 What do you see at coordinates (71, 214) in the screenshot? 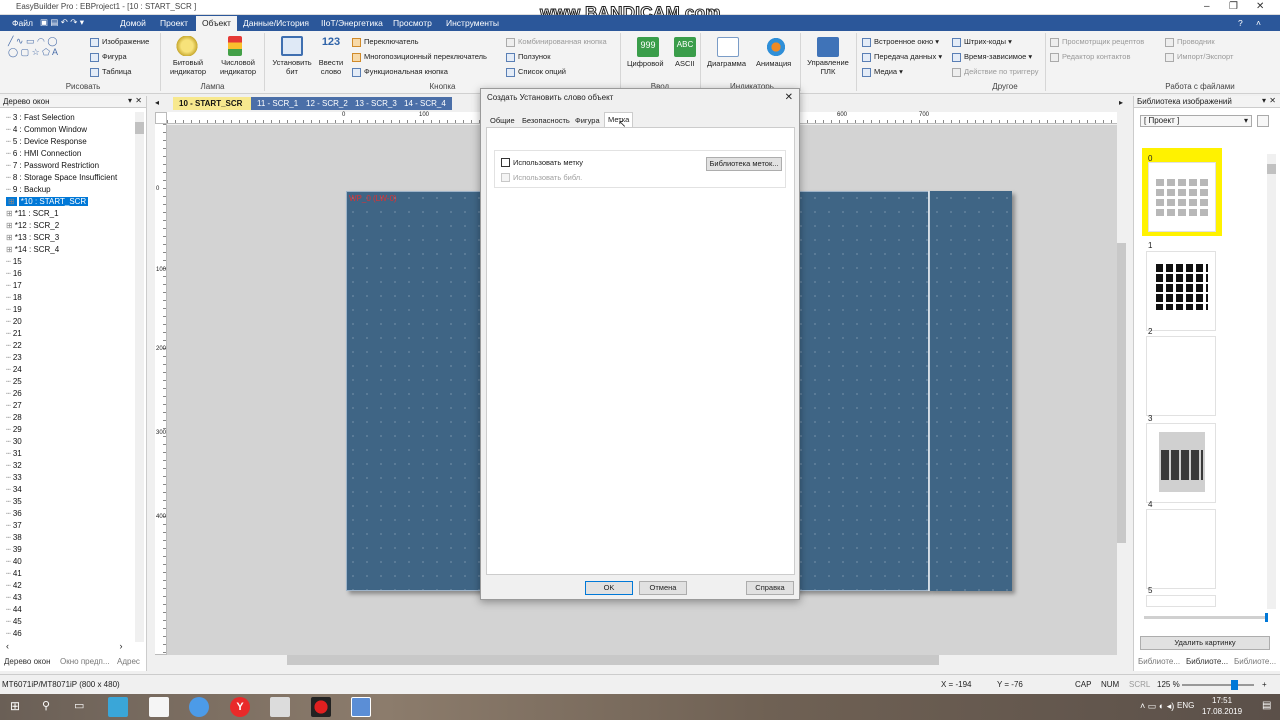
I see `tree-item: ⊞ *11 : SCR_1` at bounding box center [71, 214].